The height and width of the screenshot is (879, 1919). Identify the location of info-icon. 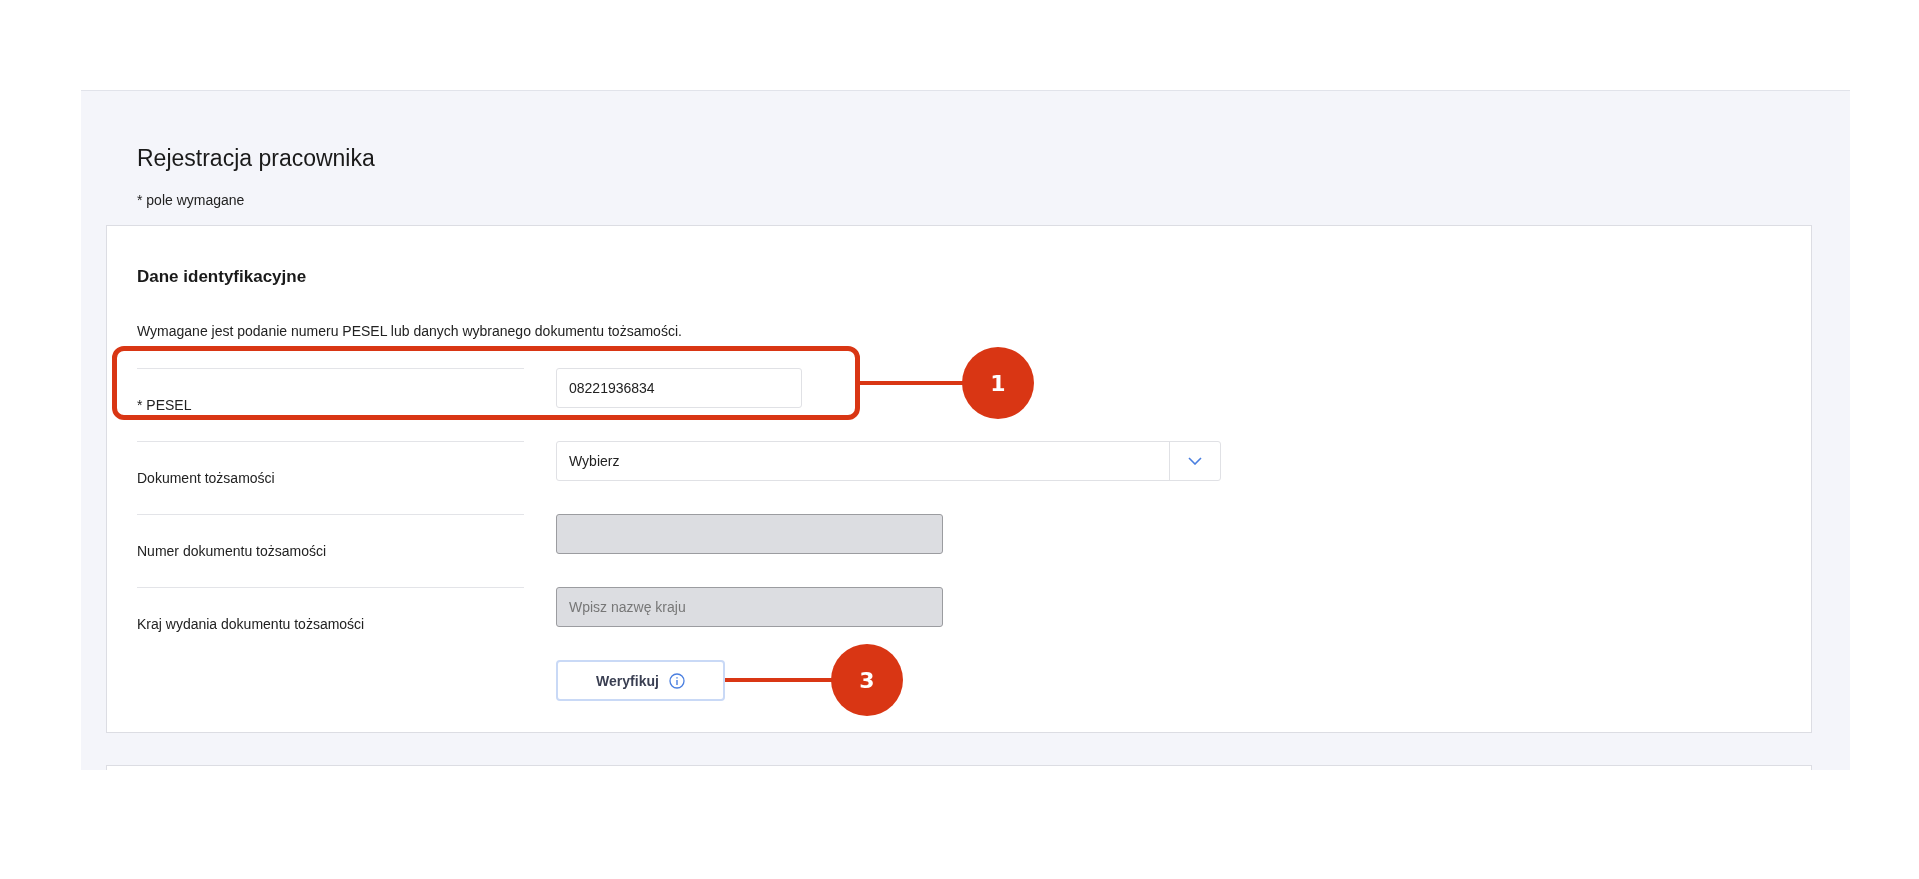
(676, 680).